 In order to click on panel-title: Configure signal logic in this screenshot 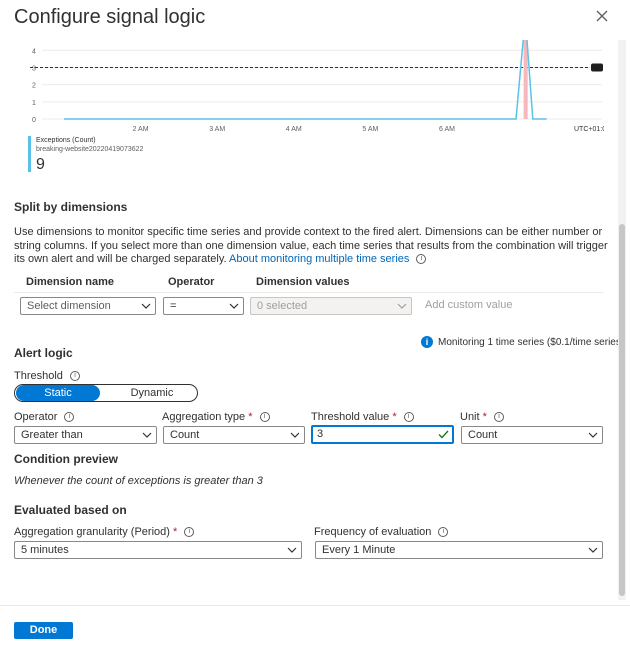, I will do `click(110, 17)`.